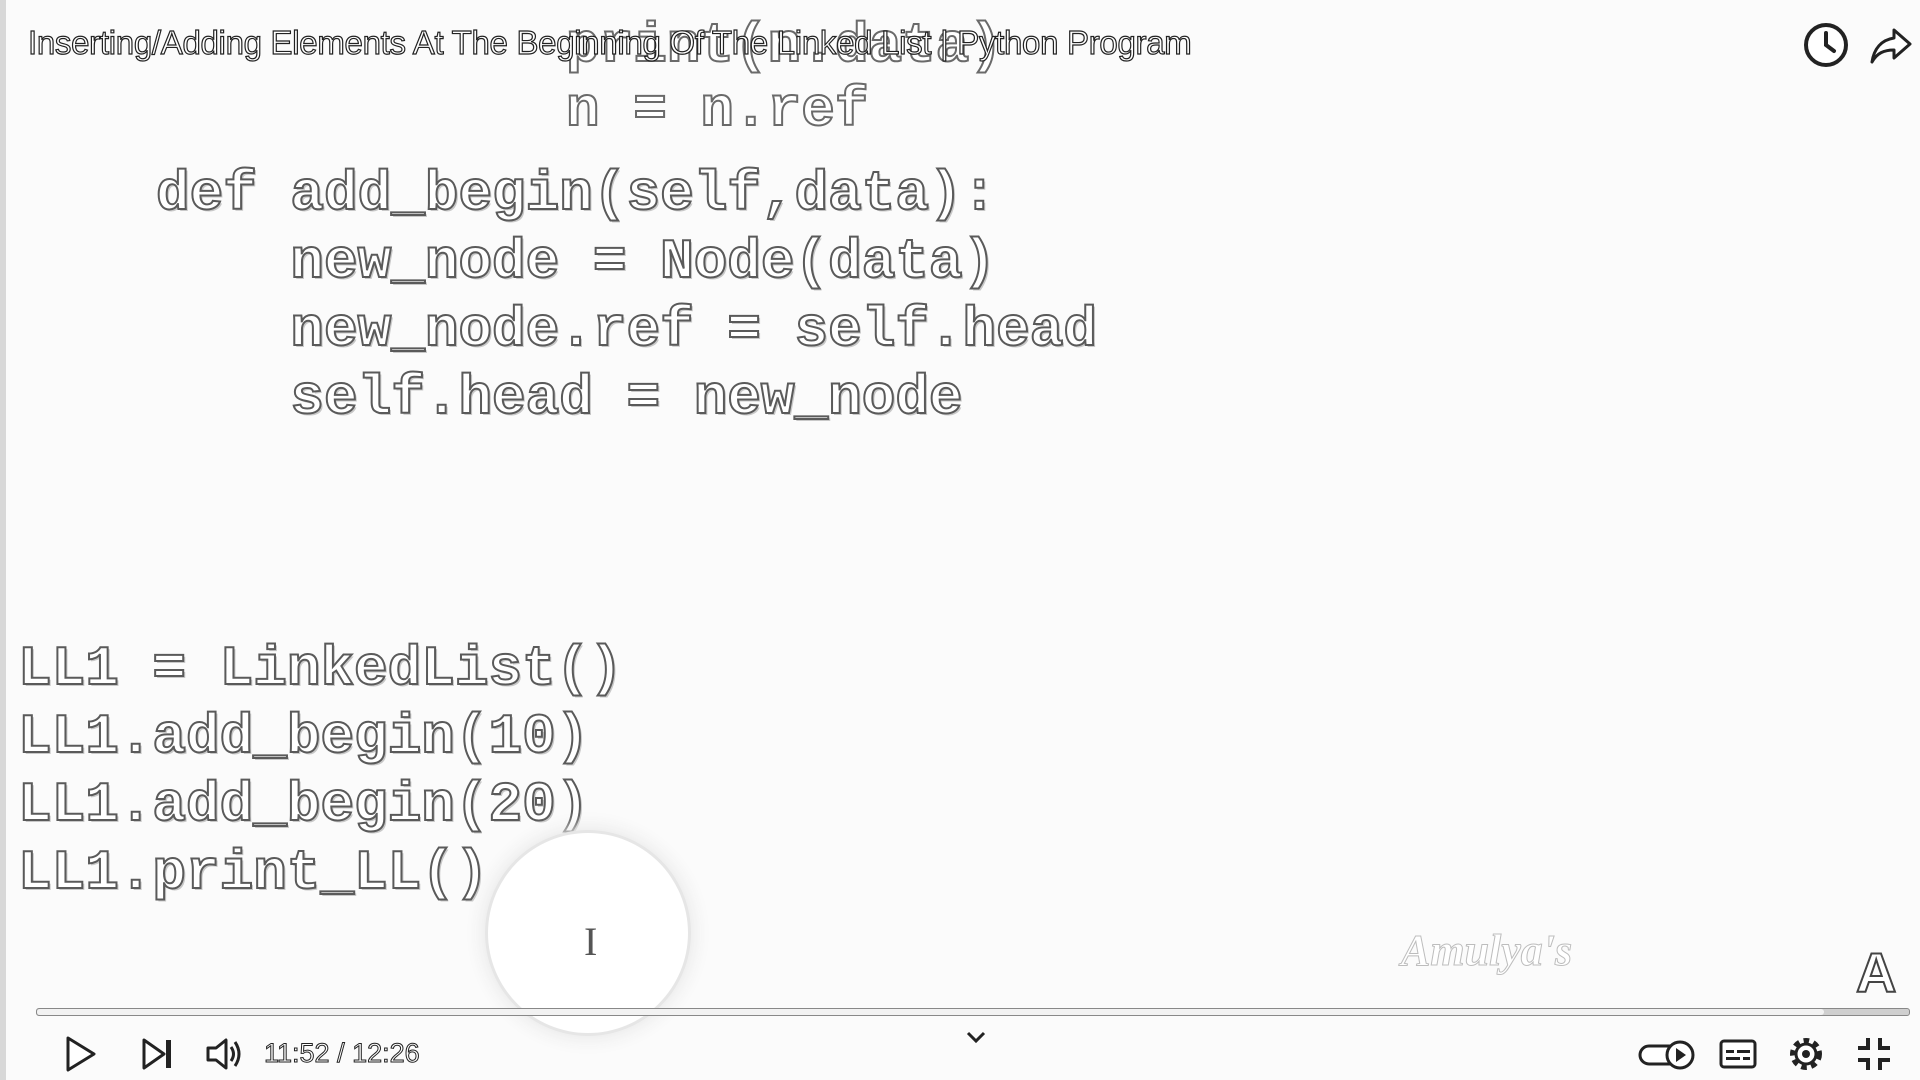 Image resolution: width=1920 pixels, height=1080 pixels. Describe the element at coordinates (559, 398) in the screenshot. I see `code-line: self.head = new_node` at that location.